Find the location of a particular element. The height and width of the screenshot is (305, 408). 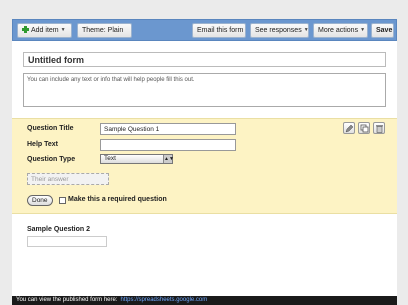

published-form-link: https://spreadsheets.google.com is located at coordinates (164, 300).